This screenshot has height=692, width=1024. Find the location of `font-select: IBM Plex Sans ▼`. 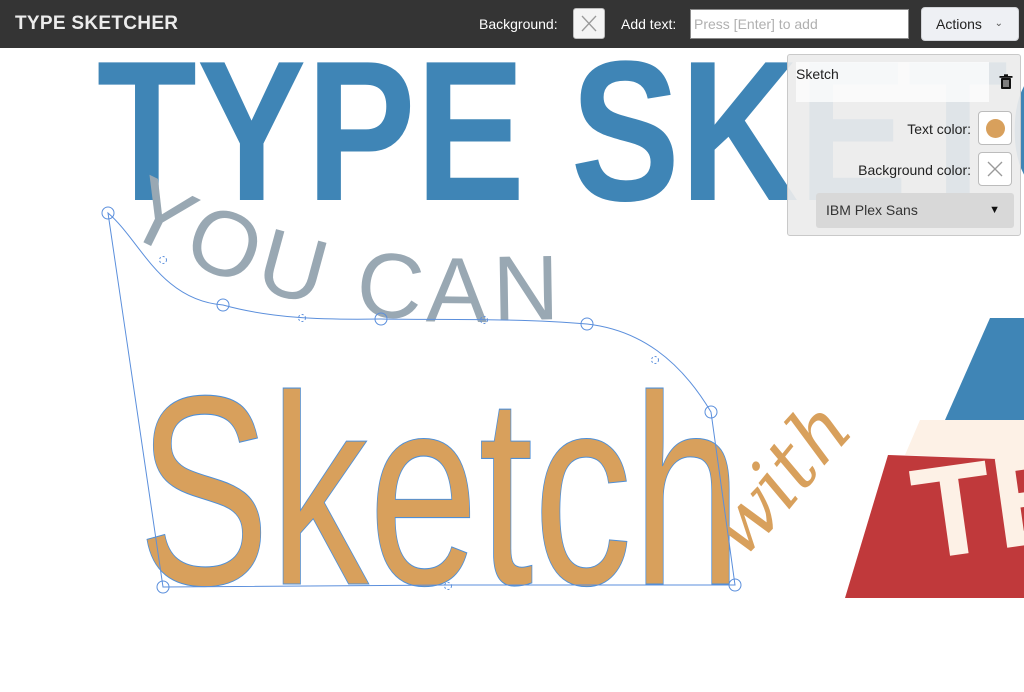

font-select: IBM Plex Sans ▼ is located at coordinates (915, 210).